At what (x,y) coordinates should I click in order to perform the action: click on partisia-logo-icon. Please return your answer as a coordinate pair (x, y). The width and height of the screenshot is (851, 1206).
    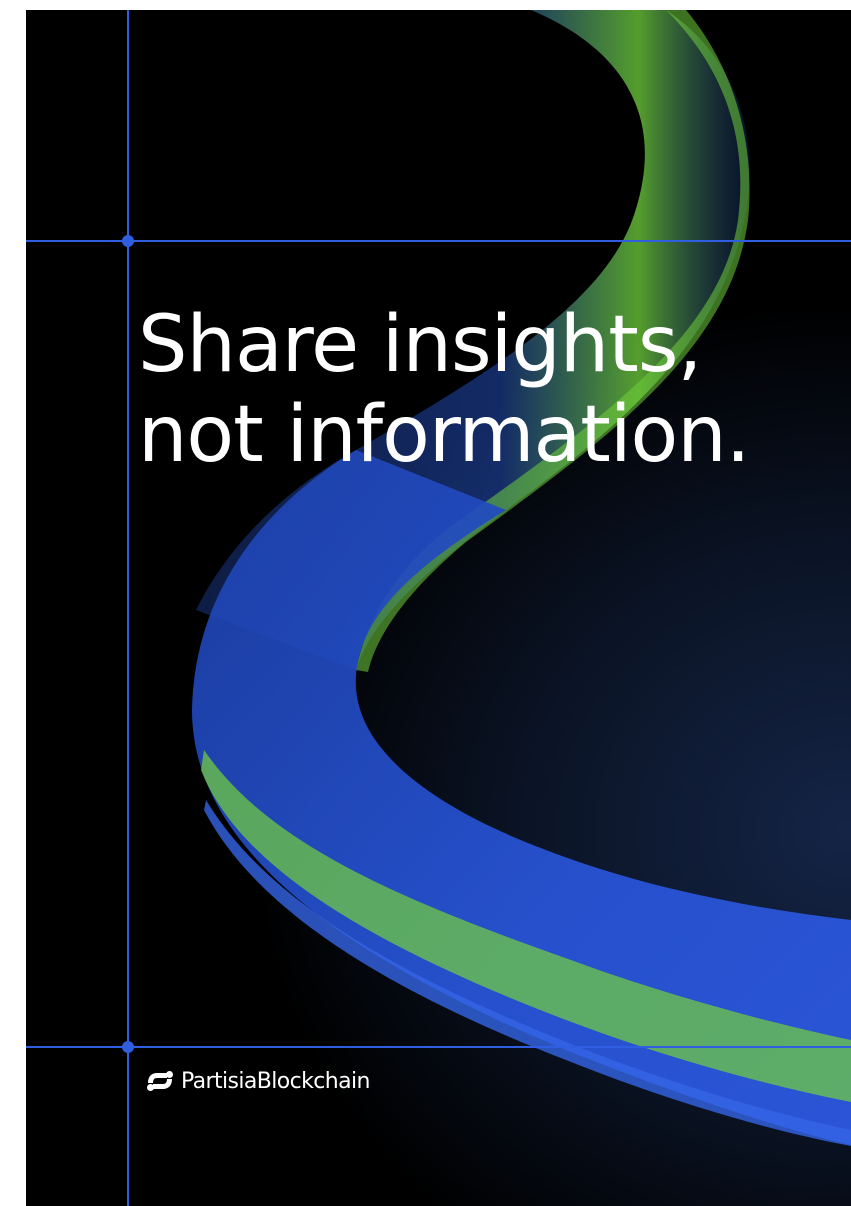
    Looking at the image, I should click on (160, 1081).